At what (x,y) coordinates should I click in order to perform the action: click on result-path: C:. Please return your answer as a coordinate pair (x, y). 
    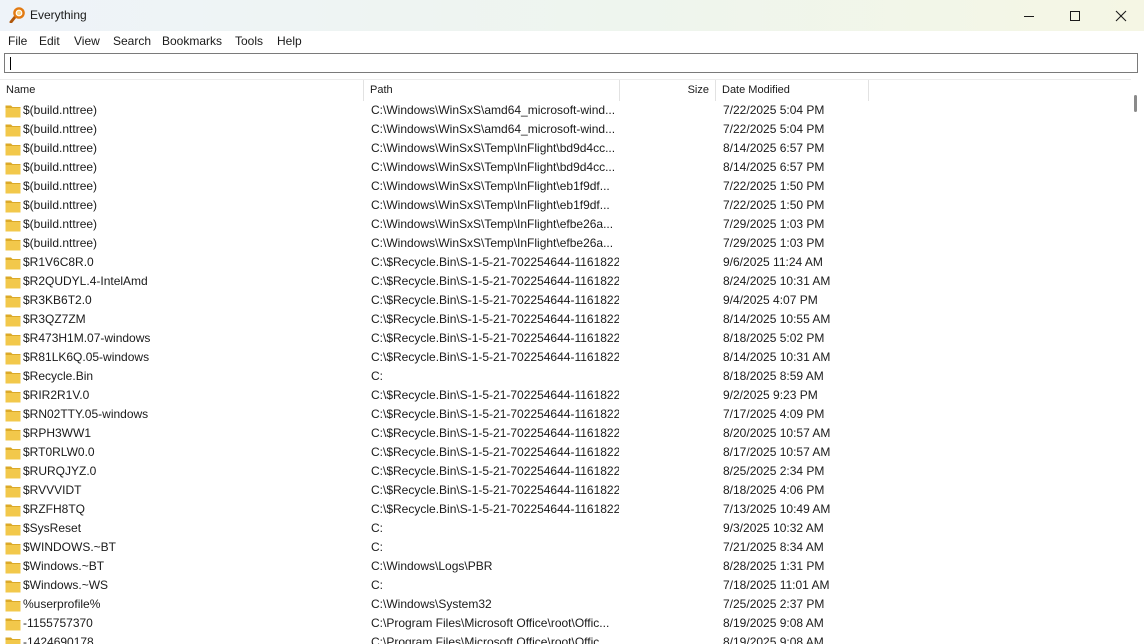
    Looking at the image, I should click on (377, 528).